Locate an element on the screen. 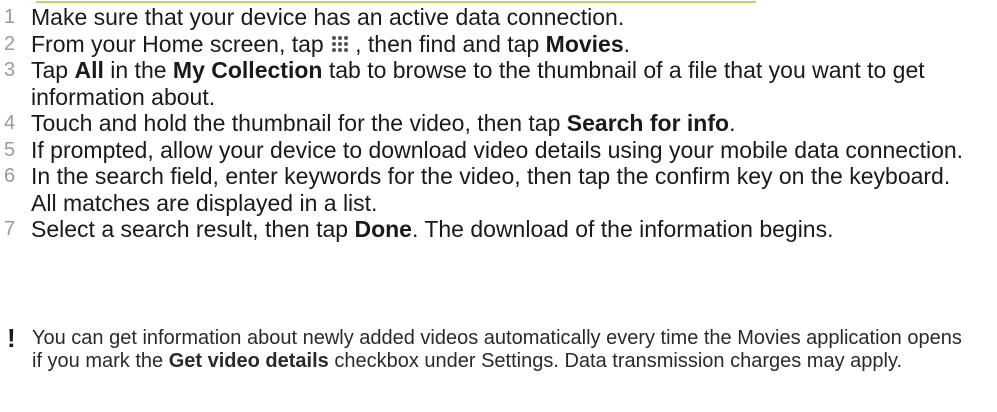 The height and width of the screenshot is (412, 997). step-text: From your Home screen, tap is located at coordinates (181, 43).